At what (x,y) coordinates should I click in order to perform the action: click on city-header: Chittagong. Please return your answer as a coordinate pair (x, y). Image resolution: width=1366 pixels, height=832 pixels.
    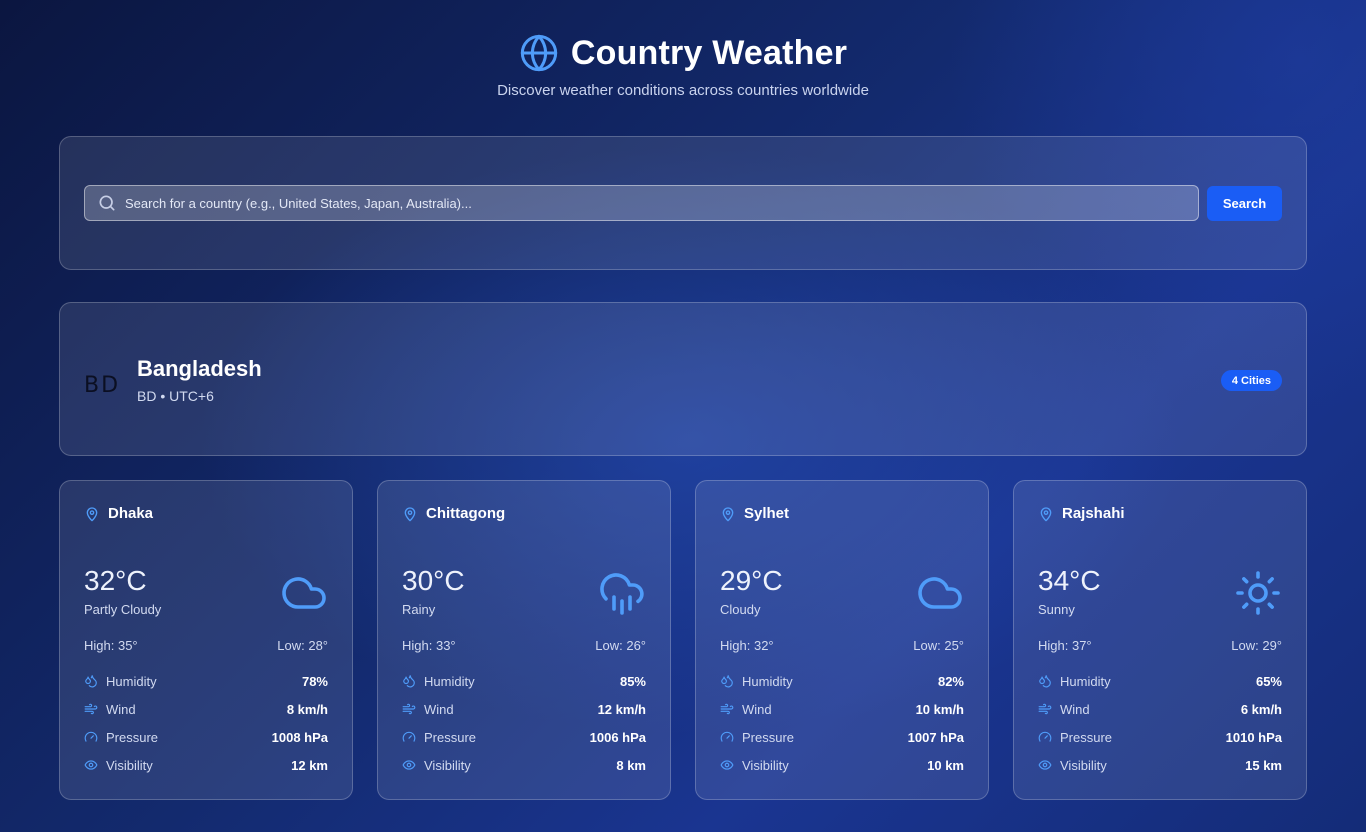
    Looking at the image, I should click on (453, 513).